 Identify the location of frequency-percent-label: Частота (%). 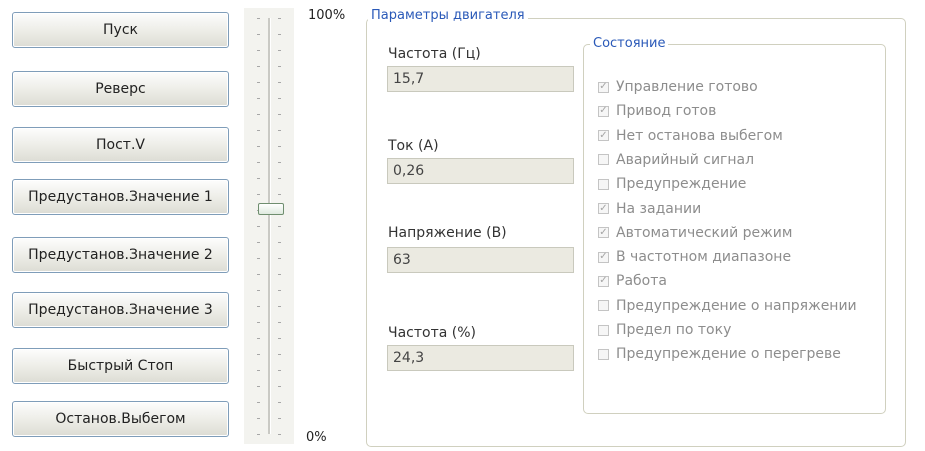
(432, 333).